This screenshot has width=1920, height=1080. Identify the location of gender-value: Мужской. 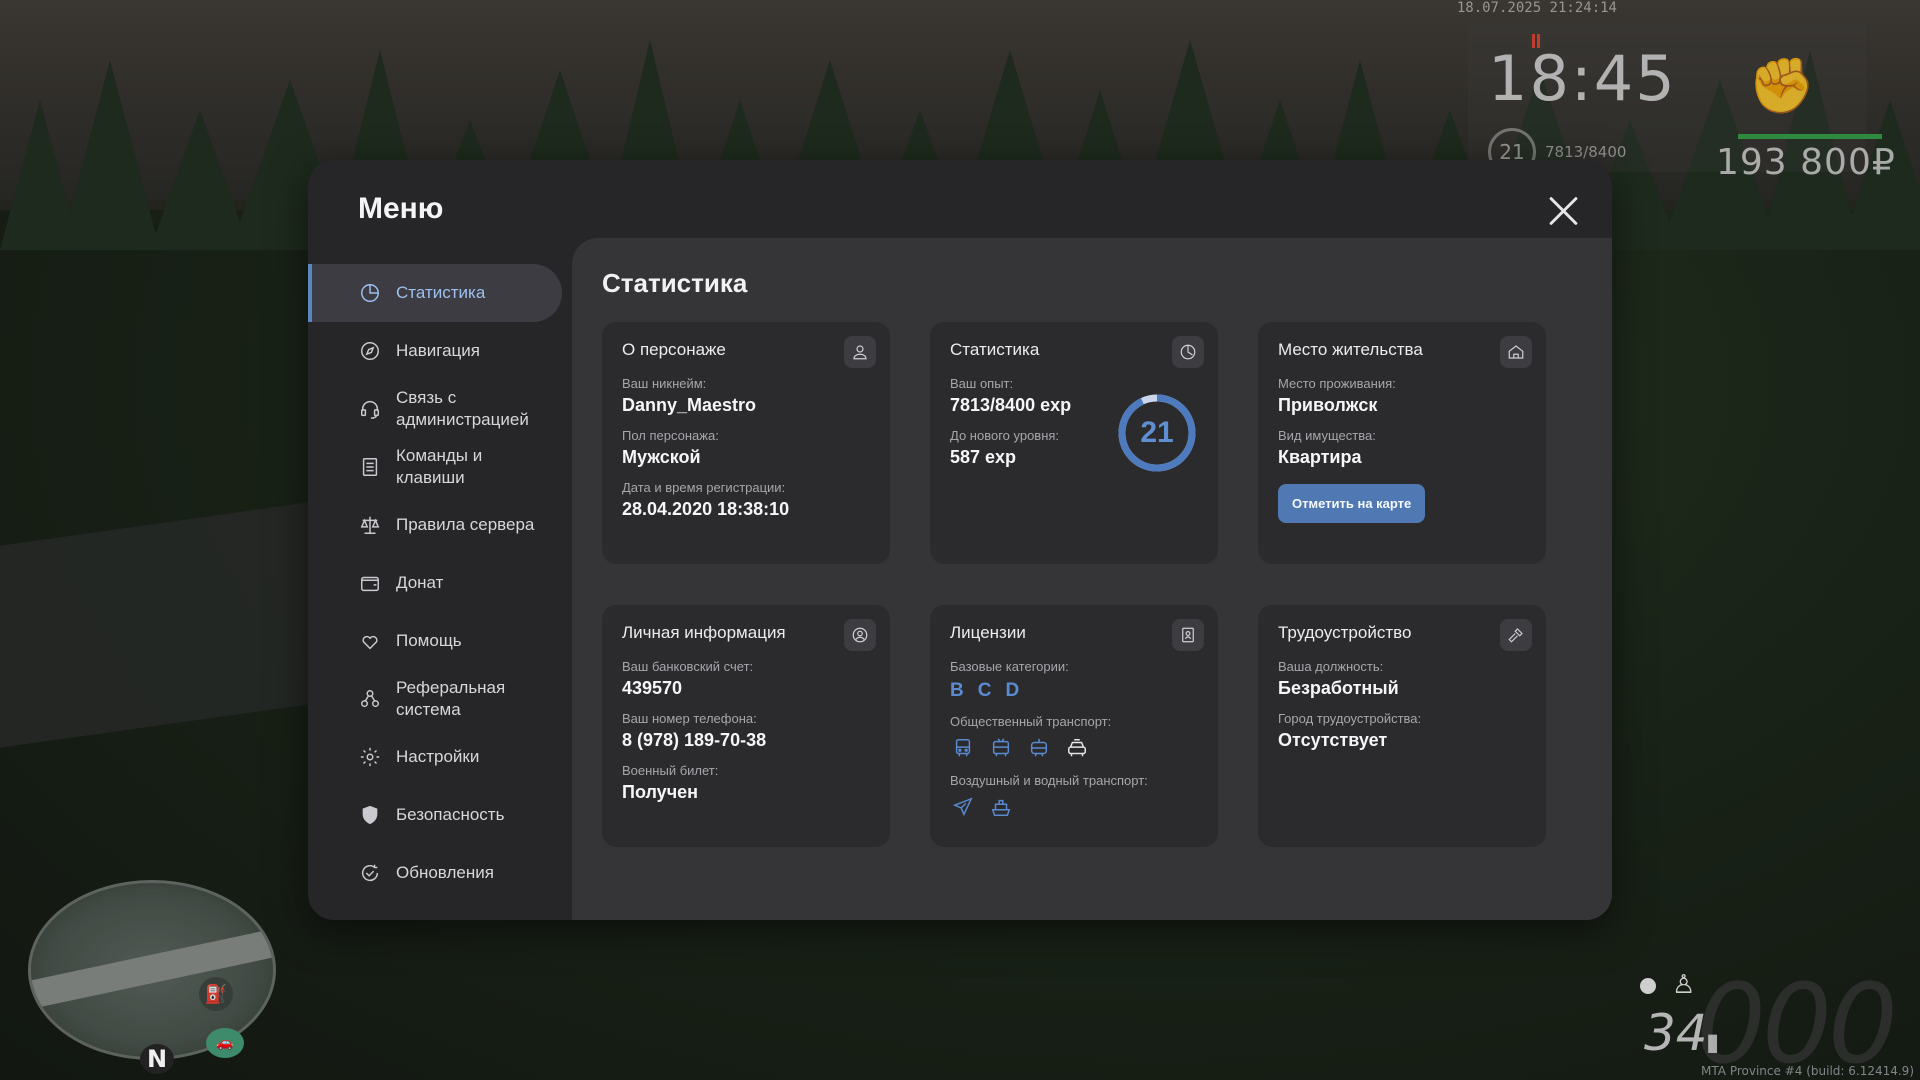
(661, 457).